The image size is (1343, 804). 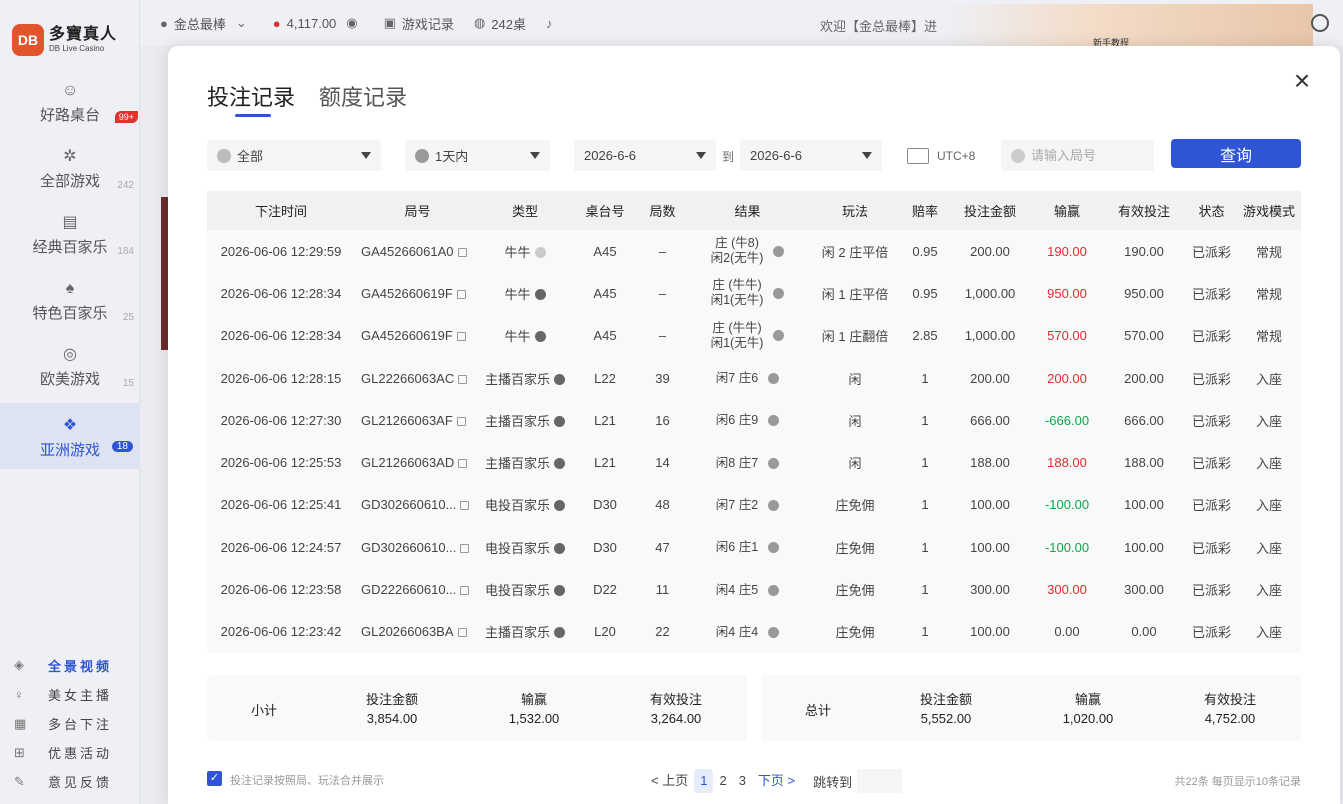 What do you see at coordinates (722, 781) in the screenshot?
I see `page-button-2: 2` at bounding box center [722, 781].